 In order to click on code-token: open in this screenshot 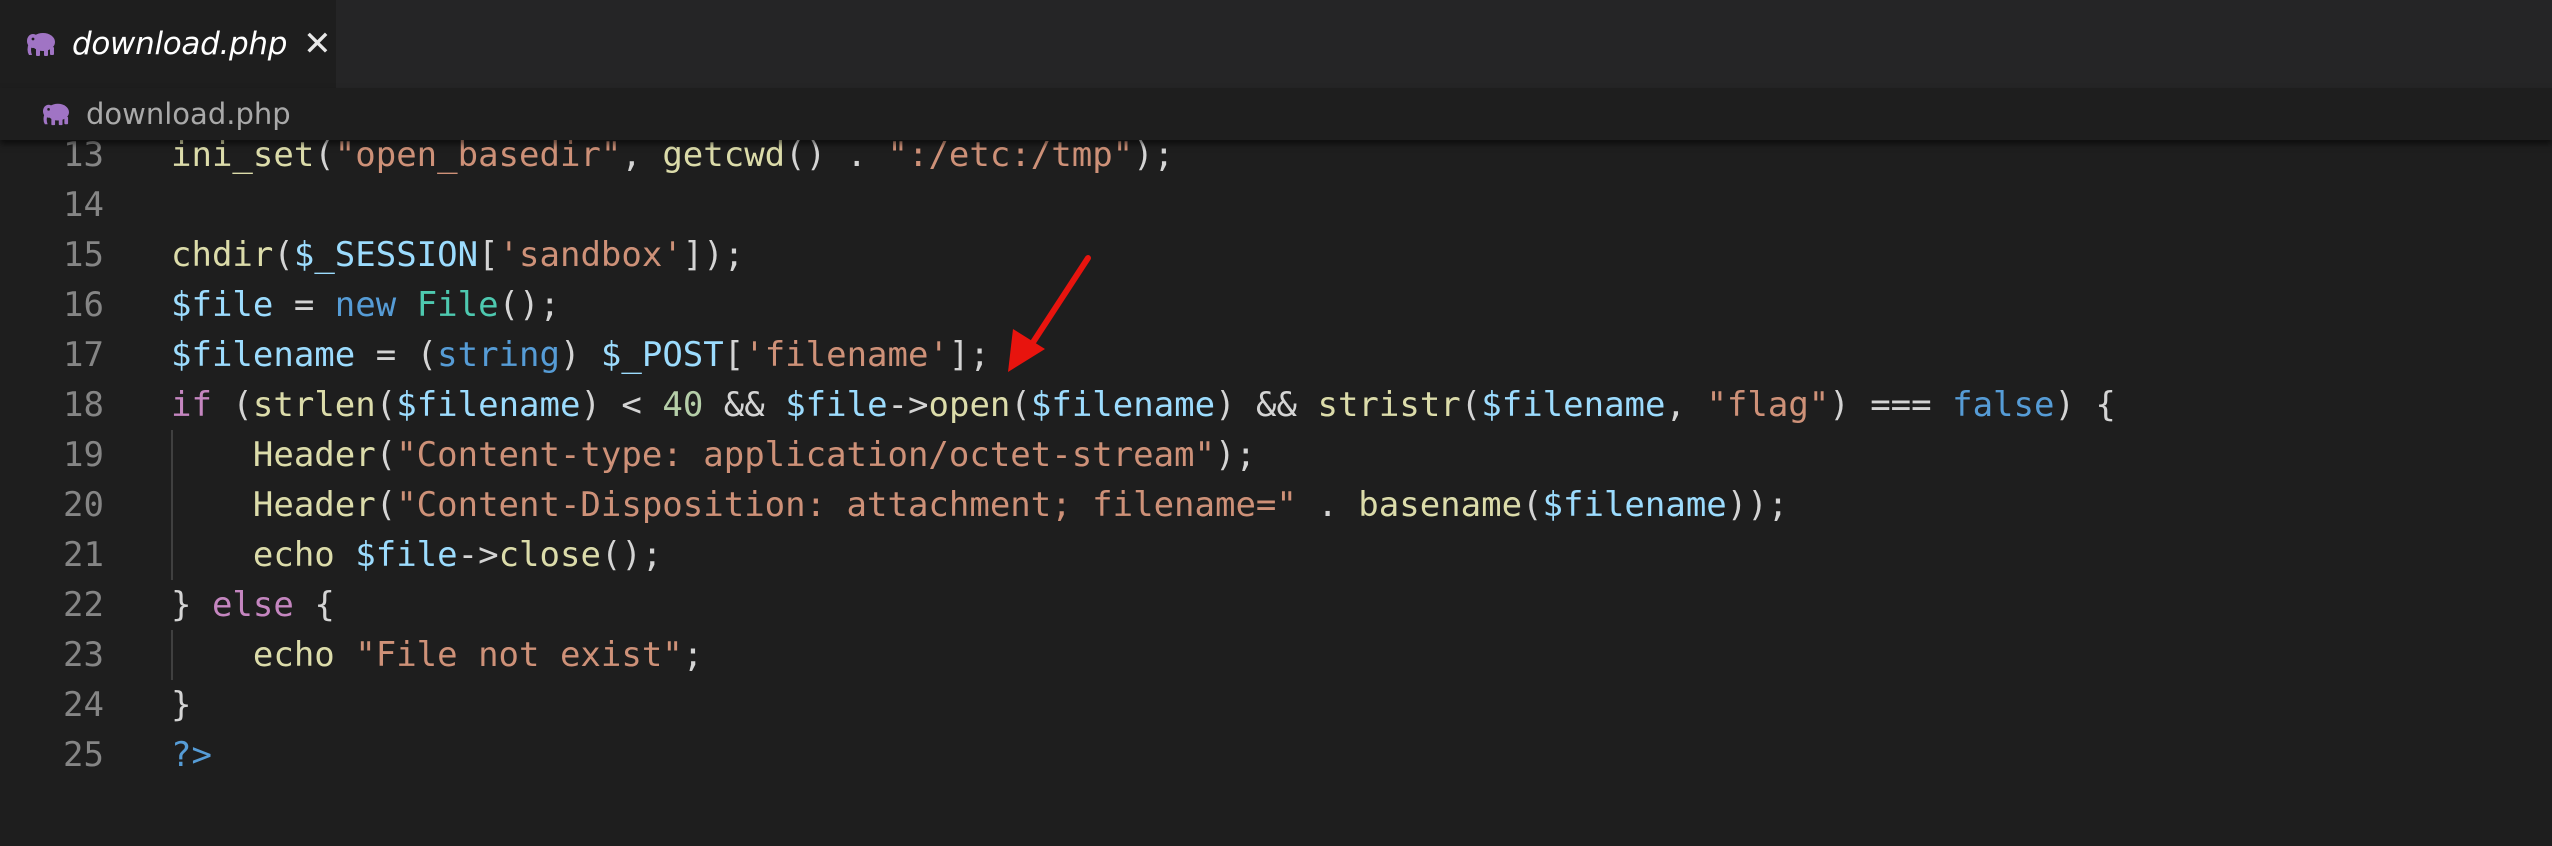, I will do `click(969, 405)`.